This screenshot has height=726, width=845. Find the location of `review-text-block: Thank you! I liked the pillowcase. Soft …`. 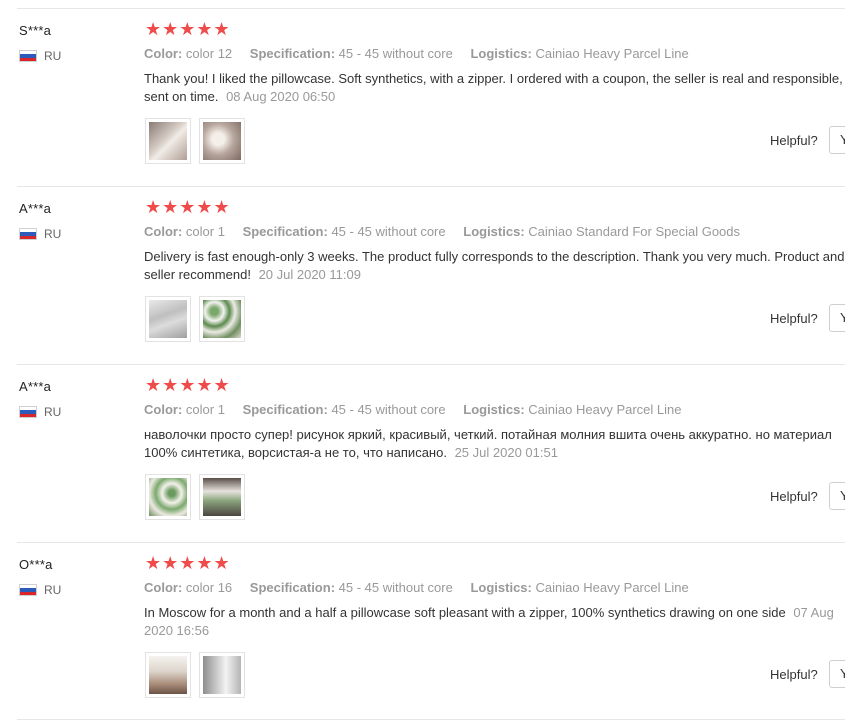

review-text-block: Thank you! I liked the pillowcase. Soft … is located at coordinates (494, 88).